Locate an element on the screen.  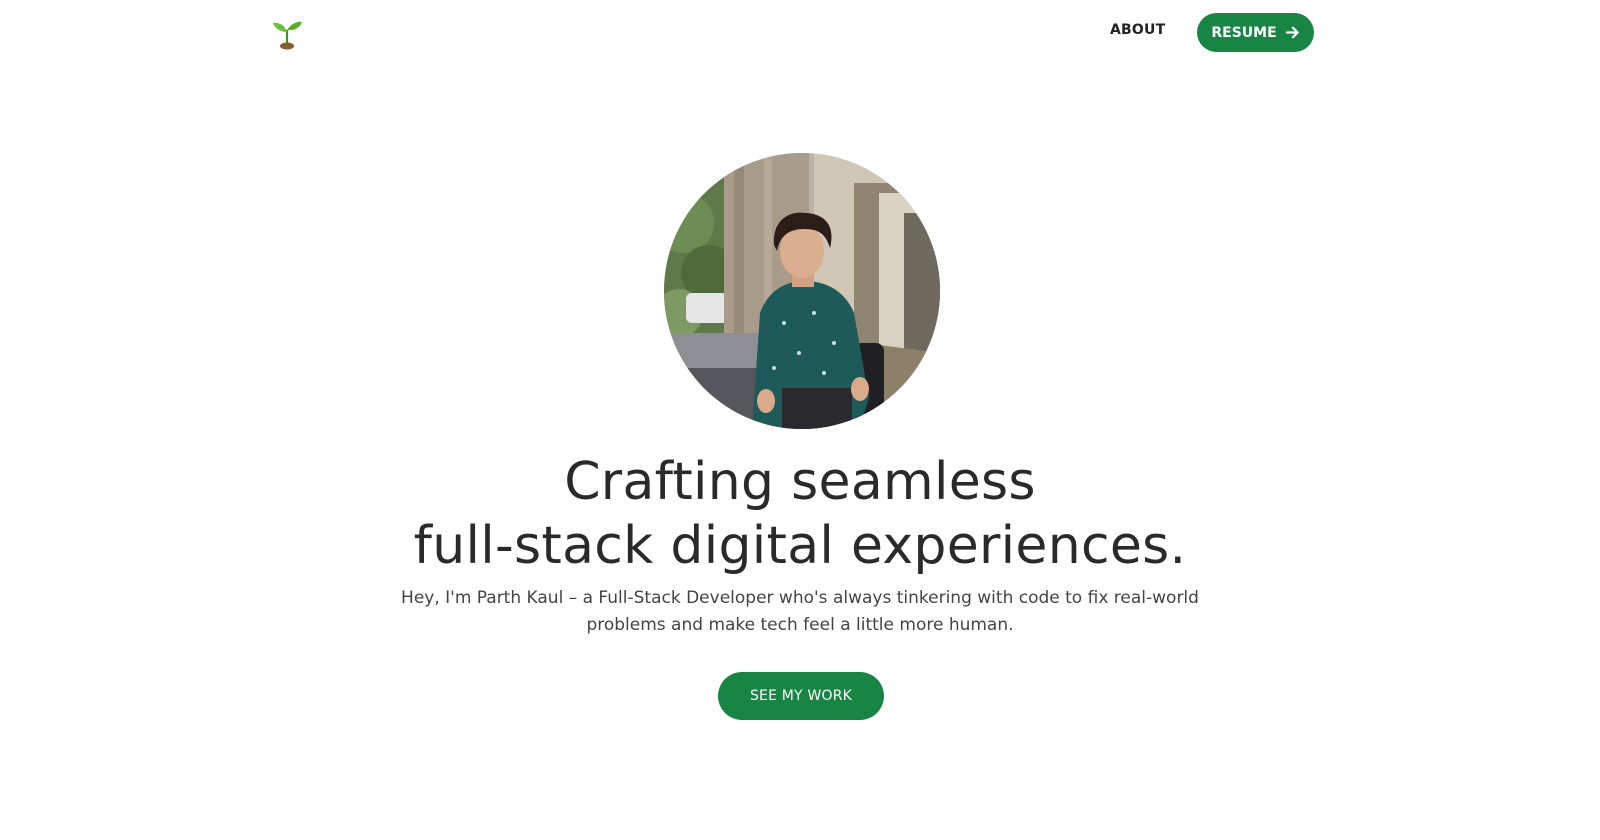
hero-title-line-1: Crafting seamless is located at coordinates (800, 482).